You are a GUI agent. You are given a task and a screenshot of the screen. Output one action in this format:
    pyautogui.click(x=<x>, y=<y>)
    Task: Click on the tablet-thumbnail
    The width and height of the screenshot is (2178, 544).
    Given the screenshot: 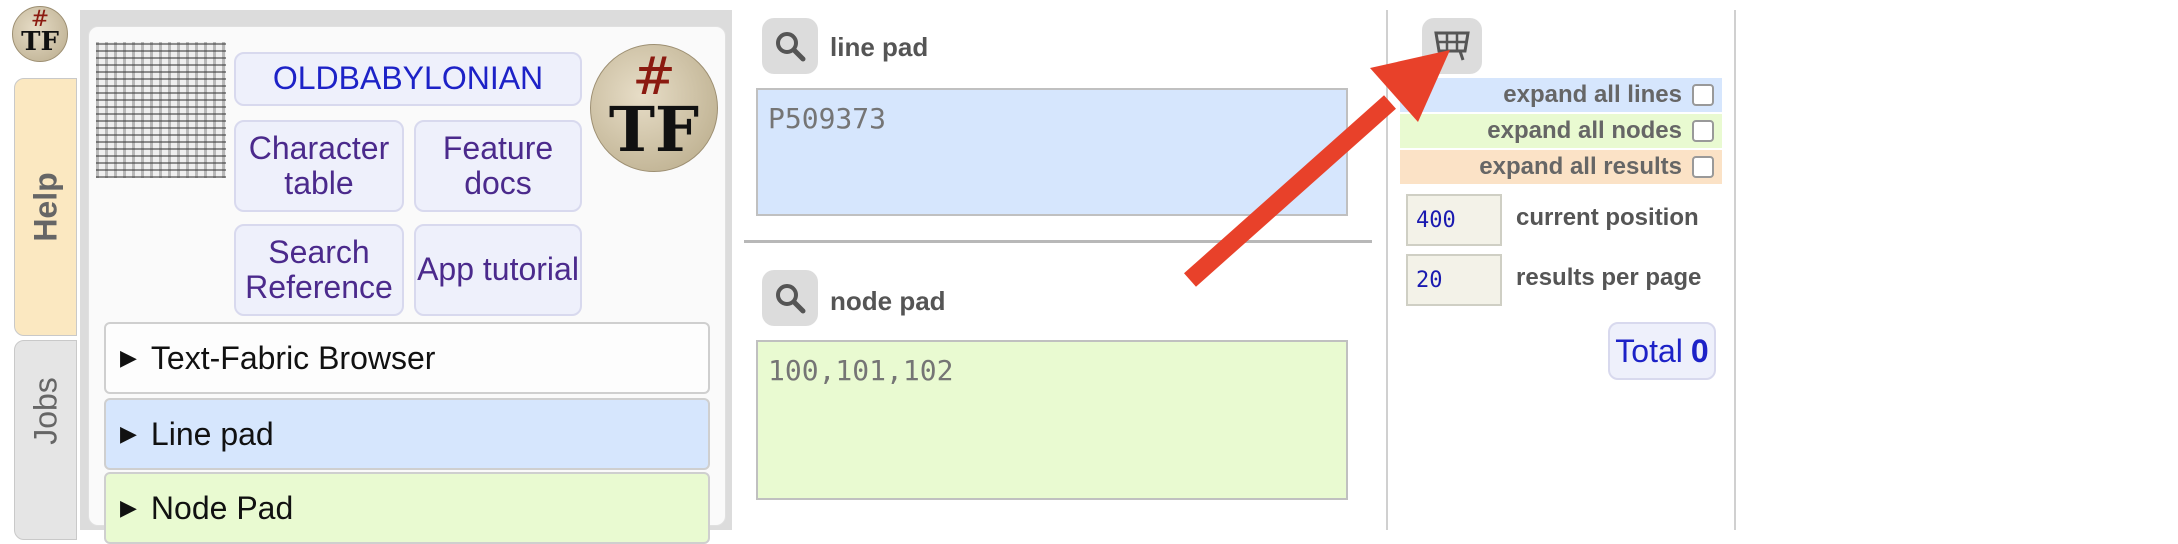 What is the action you would take?
    pyautogui.click(x=161, y=110)
    